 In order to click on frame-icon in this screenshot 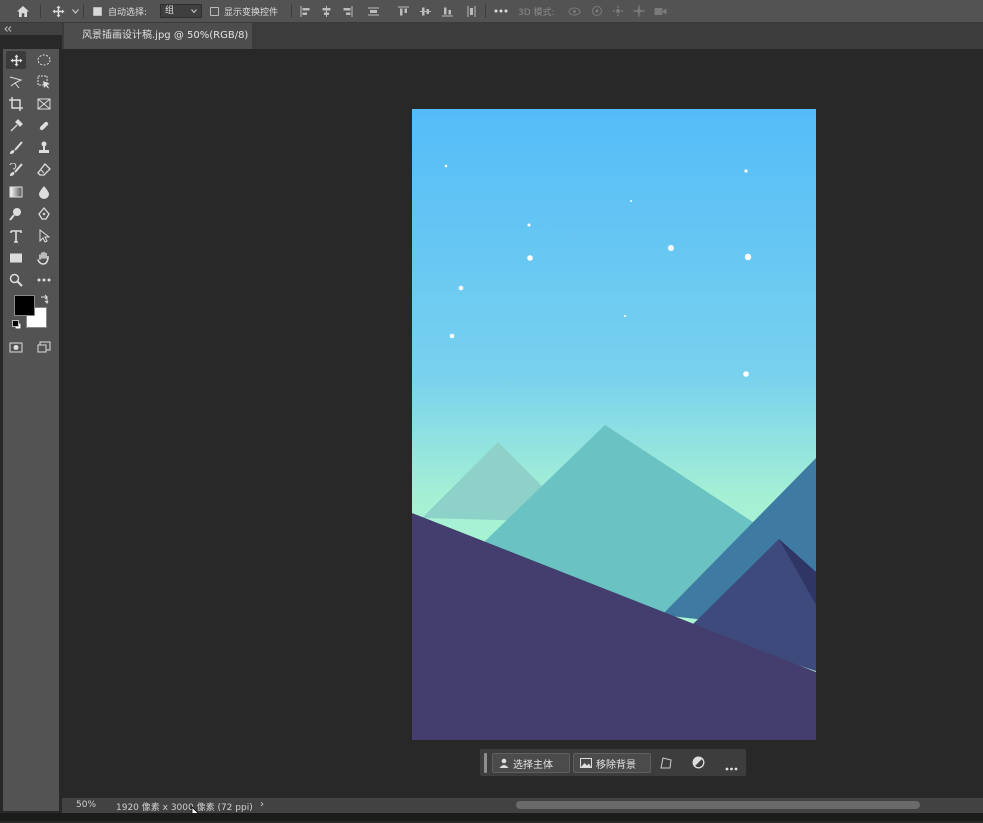, I will do `click(44, 104)`.